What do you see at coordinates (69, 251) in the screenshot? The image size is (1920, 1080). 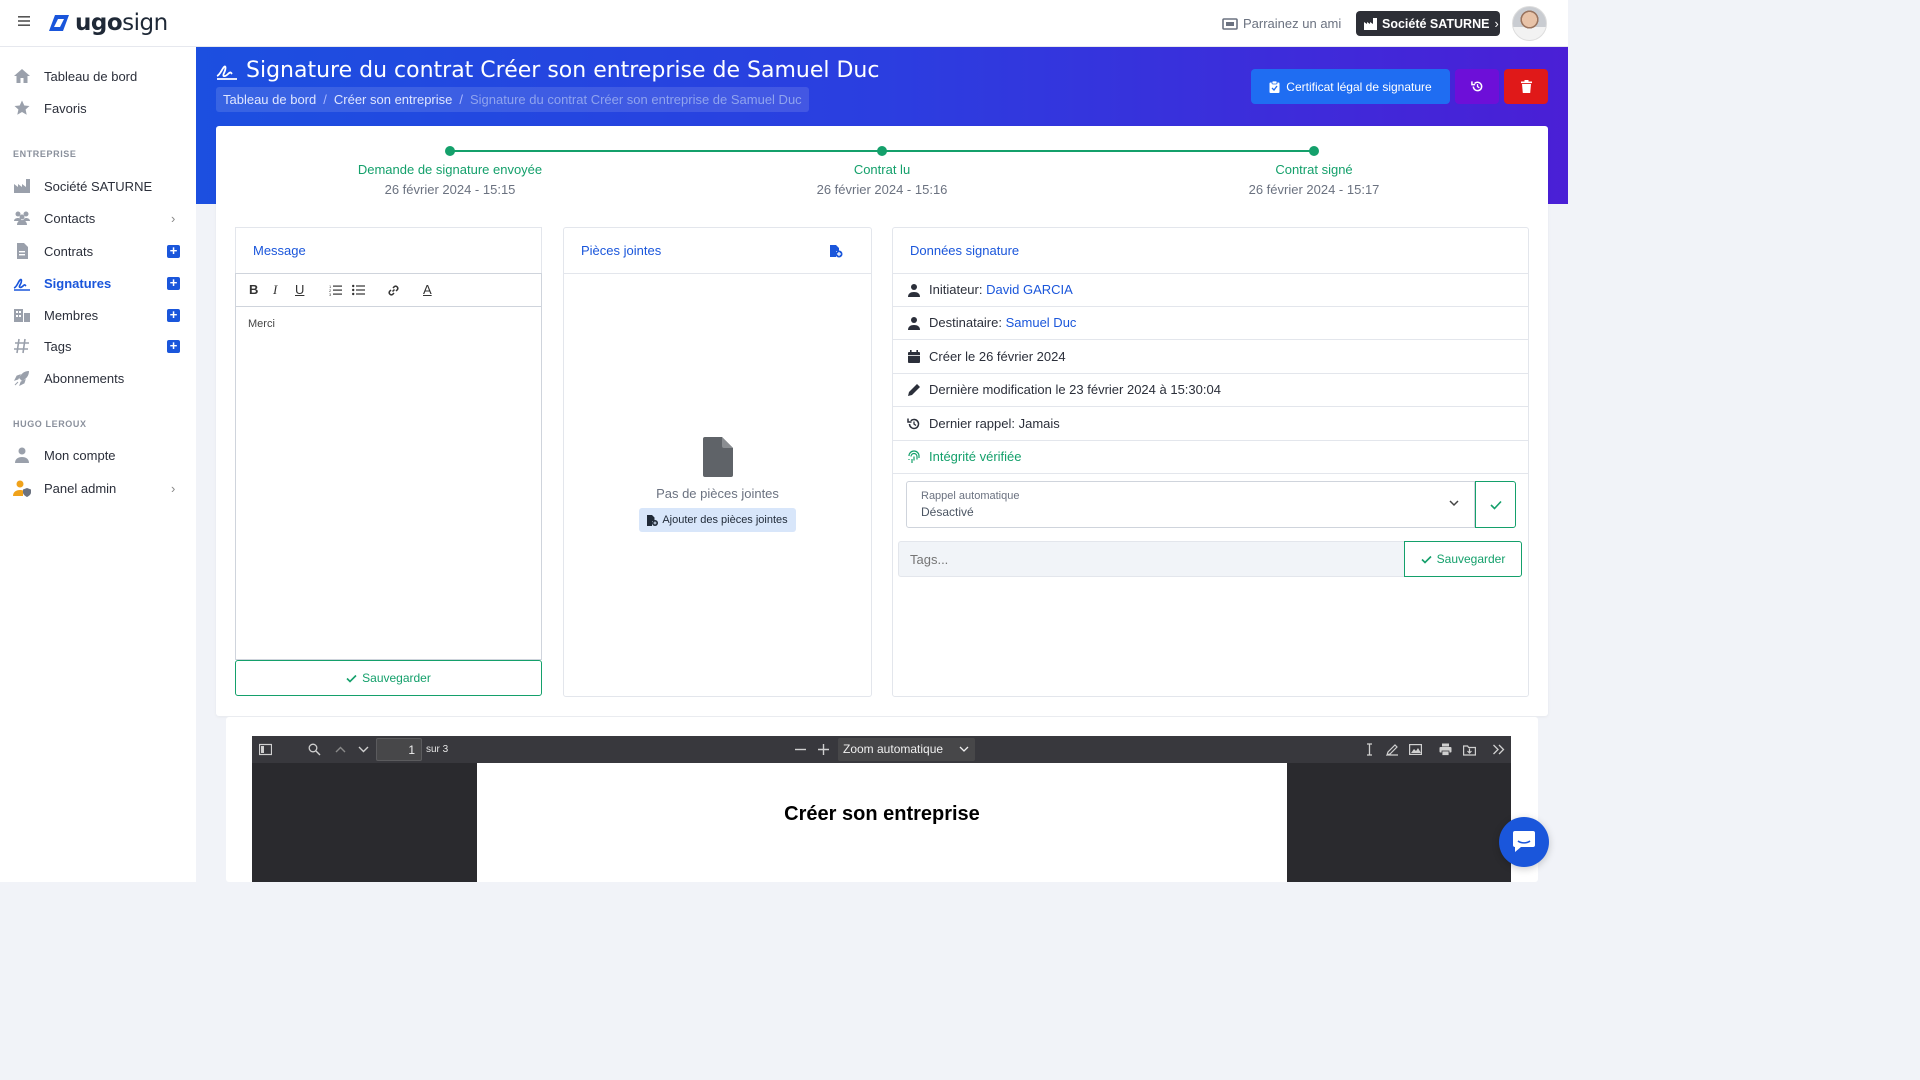 I see `sidebar-item-label: Contrats` at bounding box center [69, 251].